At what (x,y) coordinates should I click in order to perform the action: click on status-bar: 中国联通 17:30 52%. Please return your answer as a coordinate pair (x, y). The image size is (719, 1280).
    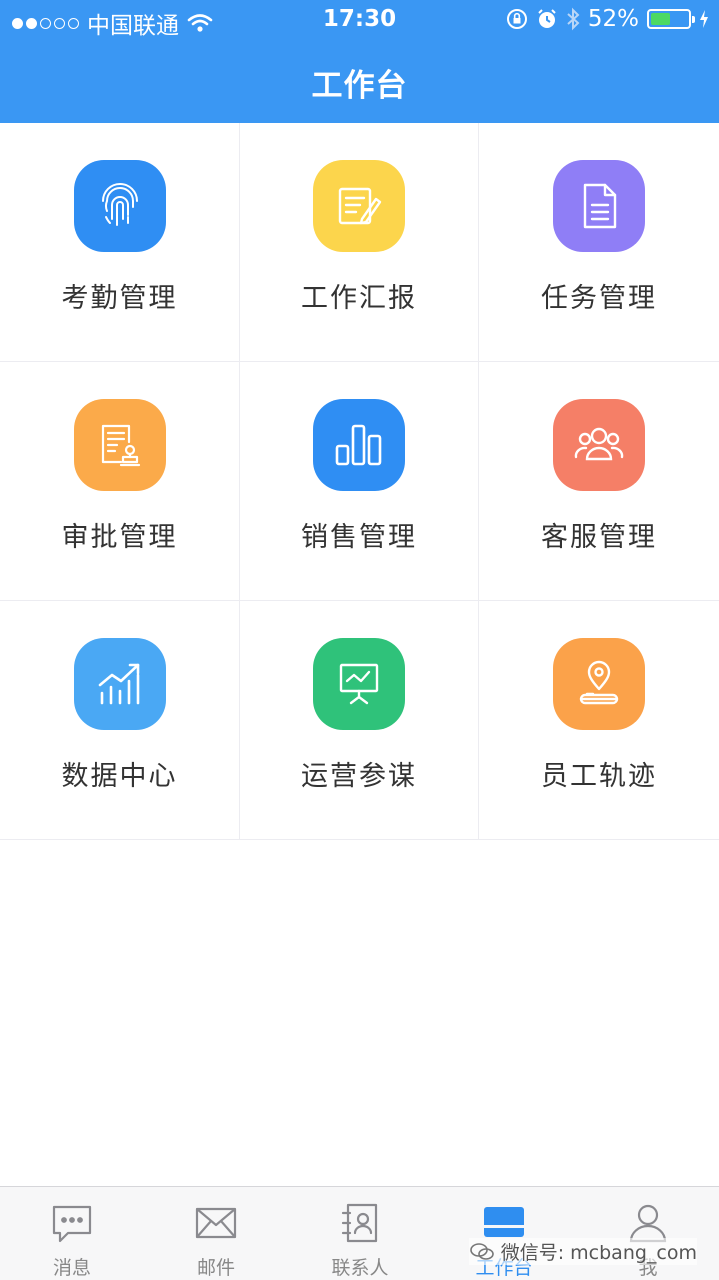
    Looking at the image, I should click on (359, 20).